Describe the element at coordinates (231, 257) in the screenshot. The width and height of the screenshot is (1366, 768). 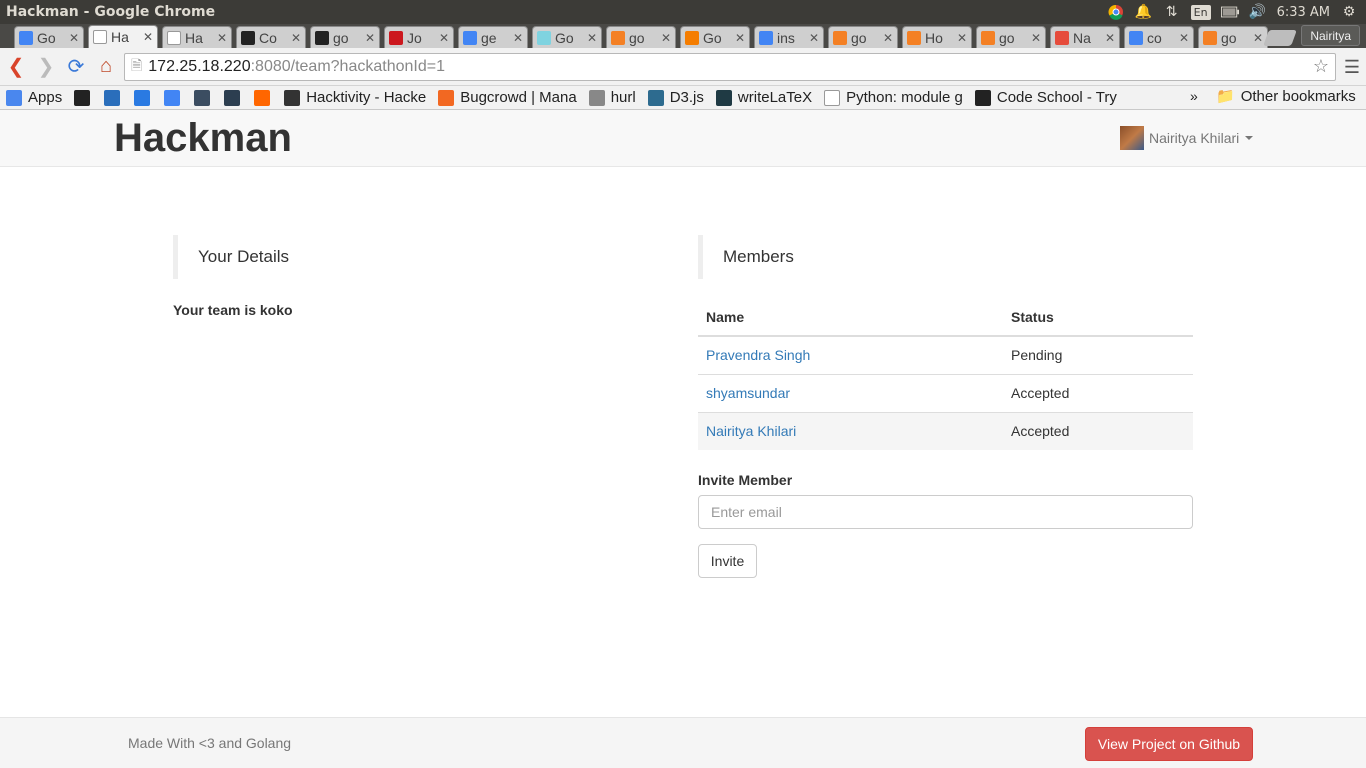
I see `details-heading: Your Details` at that location.